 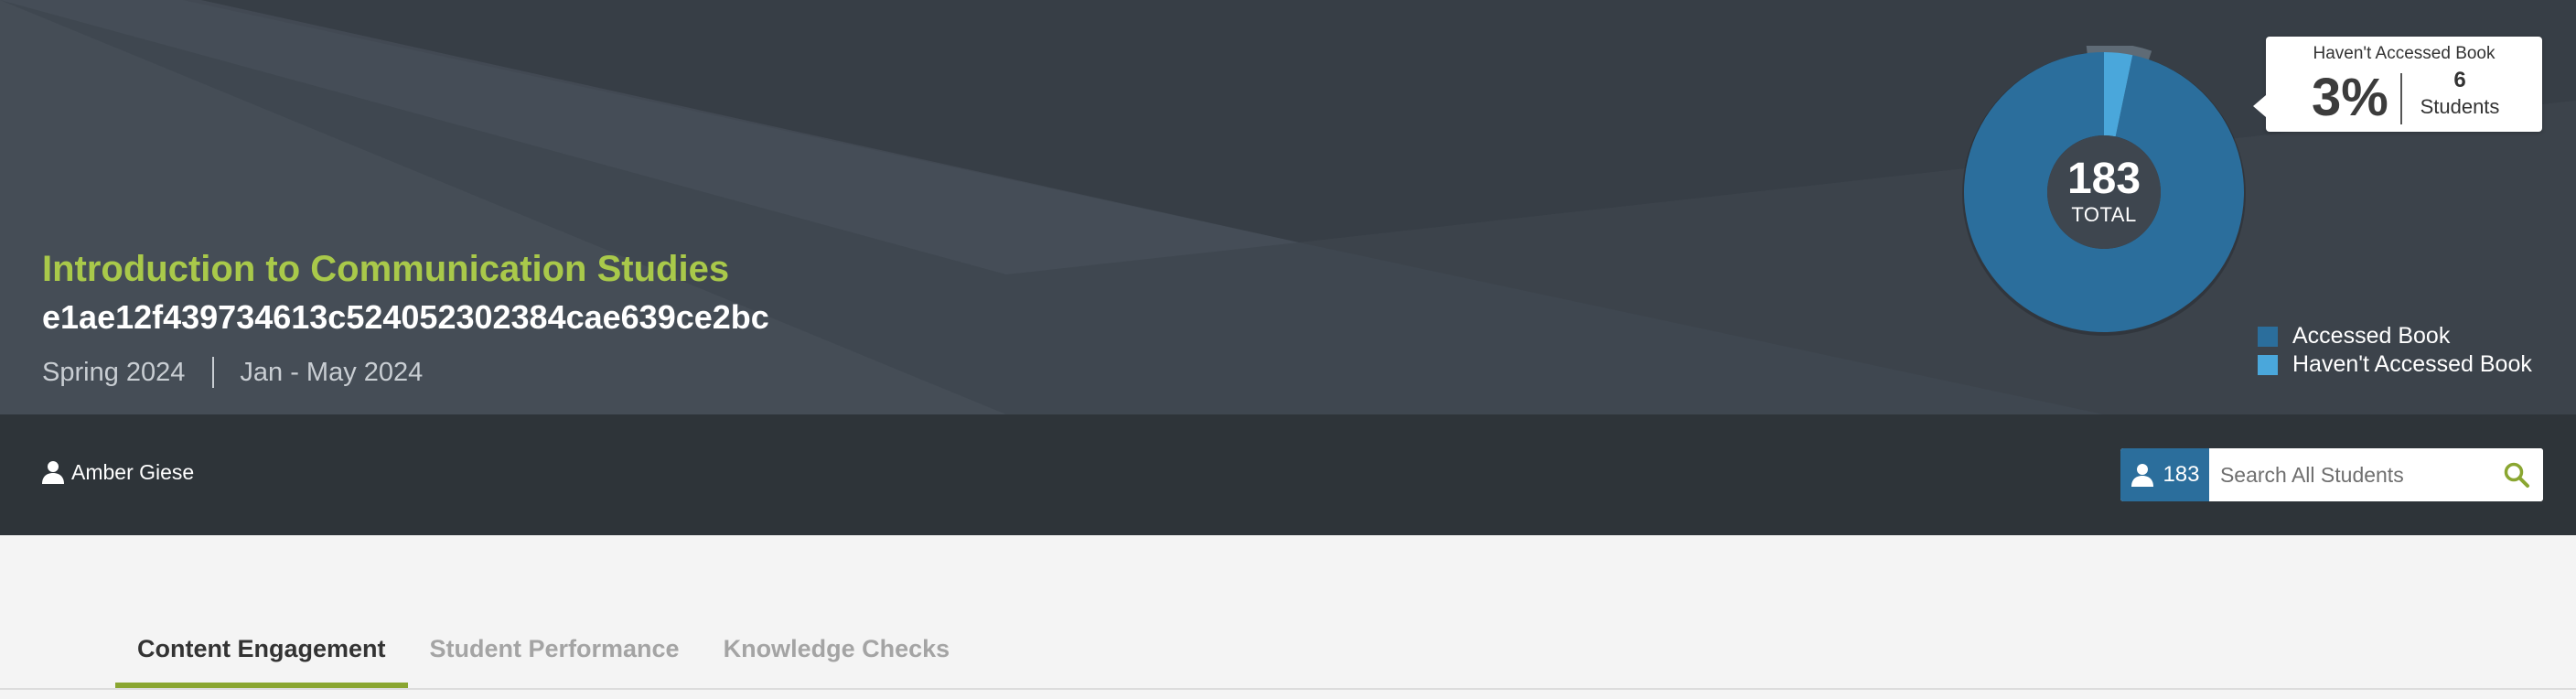 What do you see at coordinates (555, 655) in the screenshot?
I see `tab-student-performance: Student Performance` at bounding box center [555, 655].